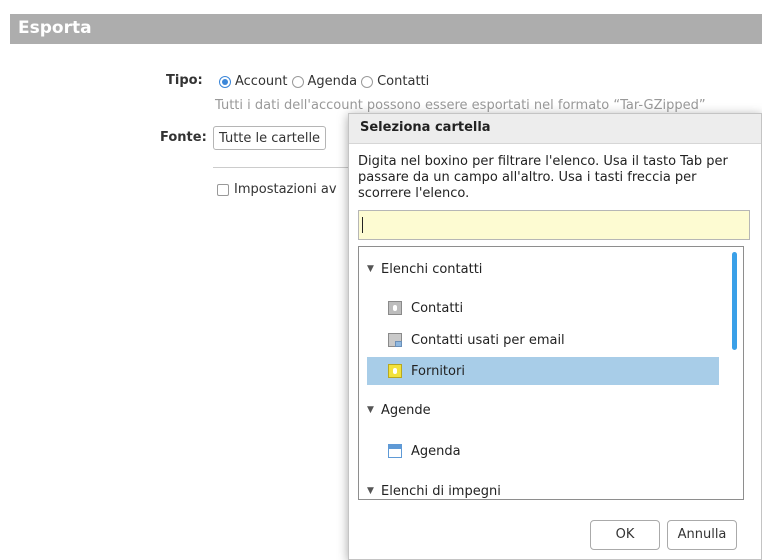 The image size is (762, 560). Describe the element at coordinates (362, 225) in the screenshot. I see `text-caret` at that location.